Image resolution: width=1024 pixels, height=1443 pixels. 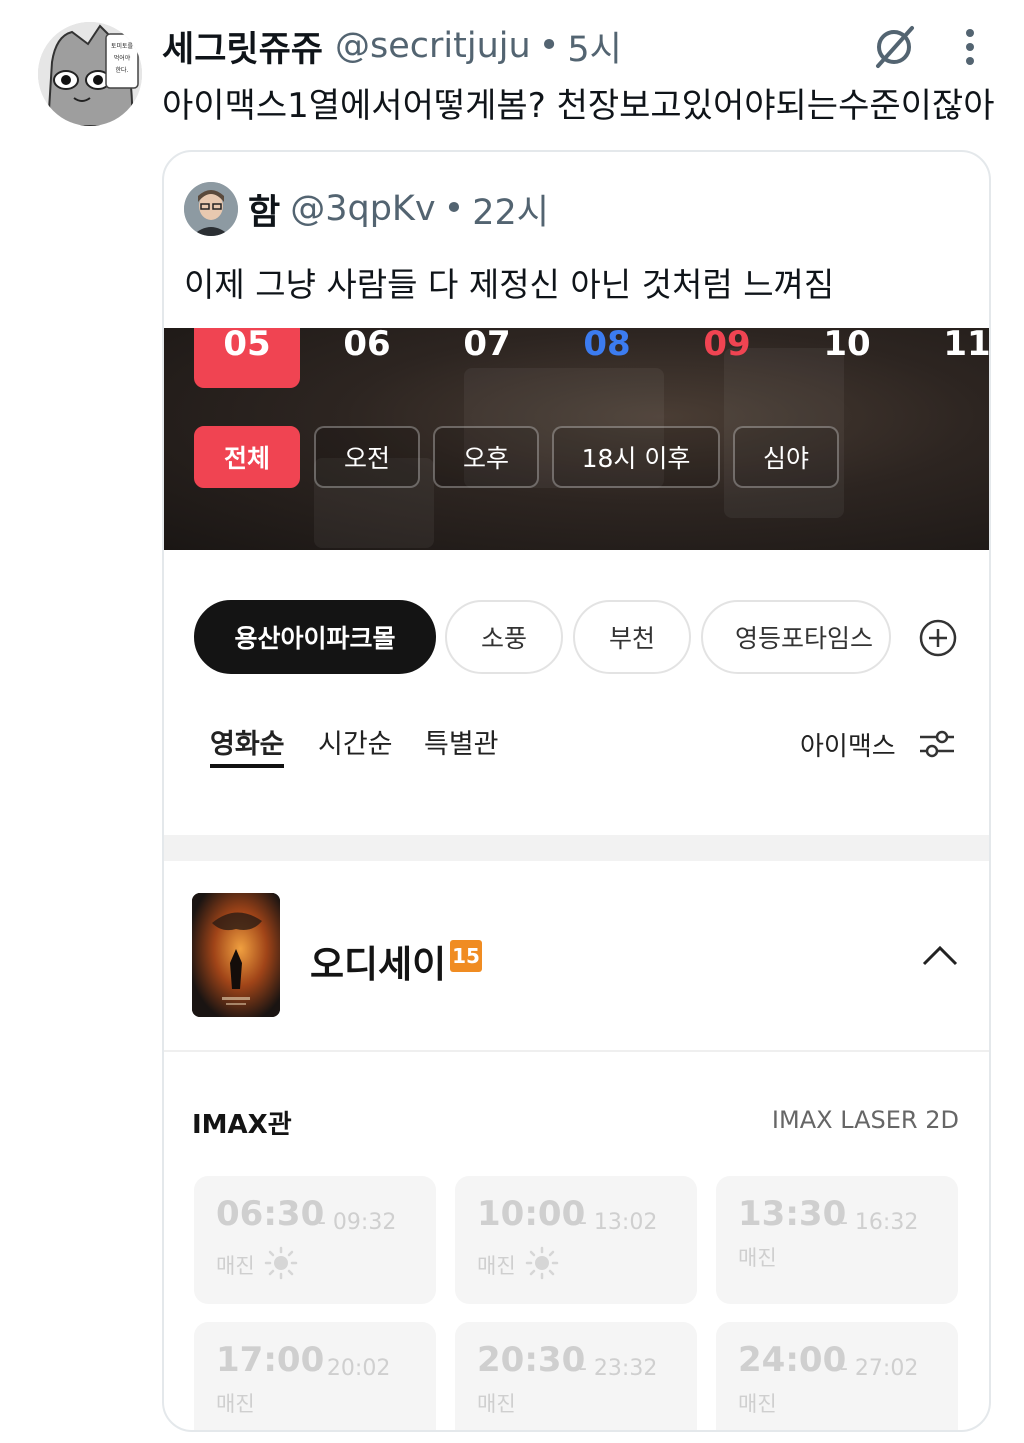 What do you see at coordinates (466, 956) in the screenshot?
I see `age-rating-badge: 15` at bounding box center [466, 956].